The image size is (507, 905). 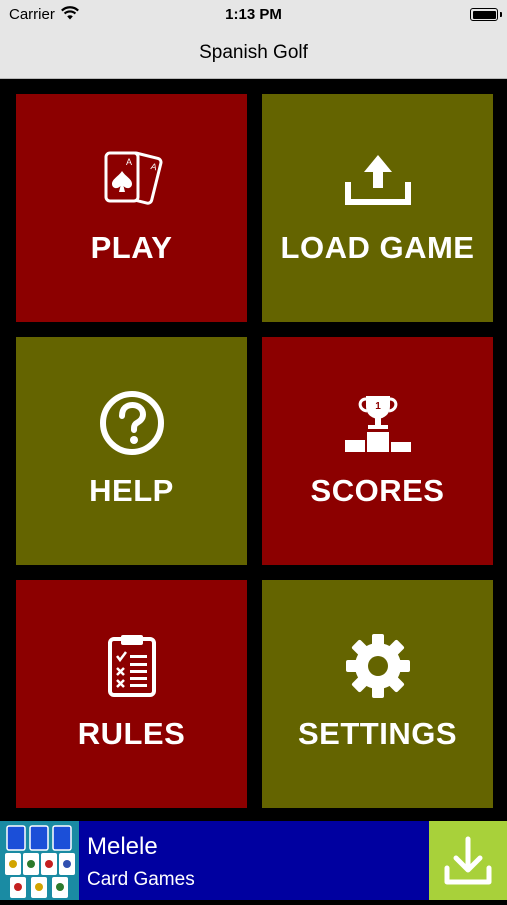 I want to click on help-icon, so click(x=131, y=423).